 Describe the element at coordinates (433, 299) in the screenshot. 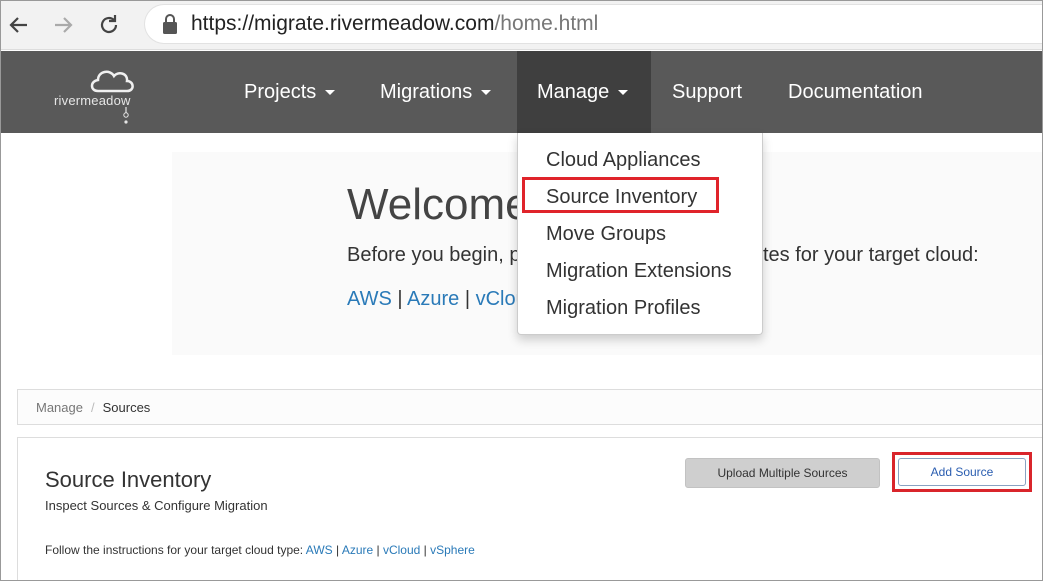

I see `welcome-link-azure: Azure` at that location.